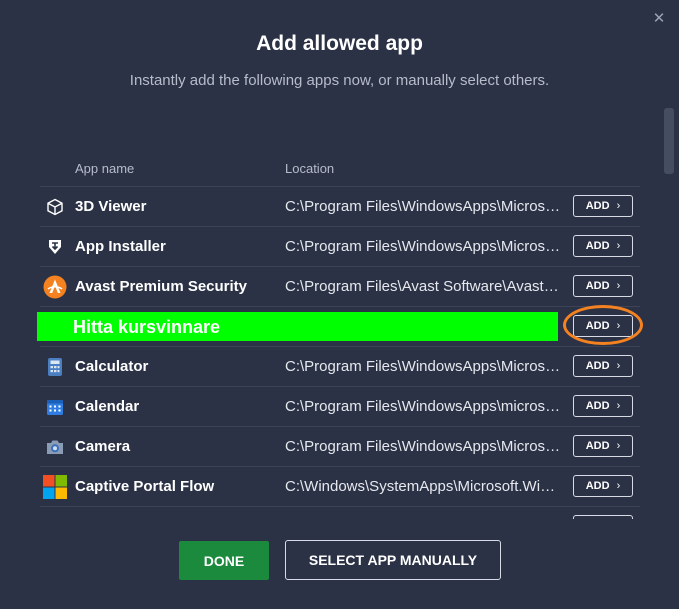  What do you see at coordinates (224, 560) in the screenshot?
I see `done-button: DONE` at bounding box center [224, 560].